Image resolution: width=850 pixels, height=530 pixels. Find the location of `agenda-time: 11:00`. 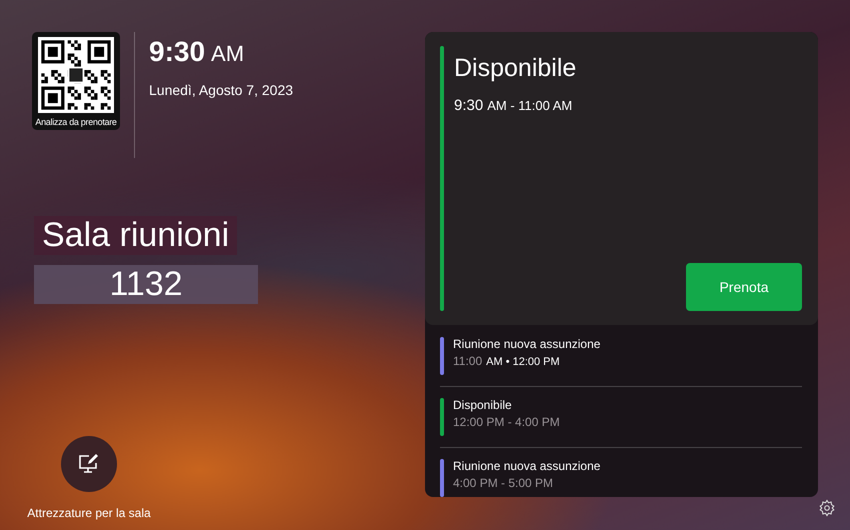

agenda-time: 11:00 is located at coordinates (467, 361).